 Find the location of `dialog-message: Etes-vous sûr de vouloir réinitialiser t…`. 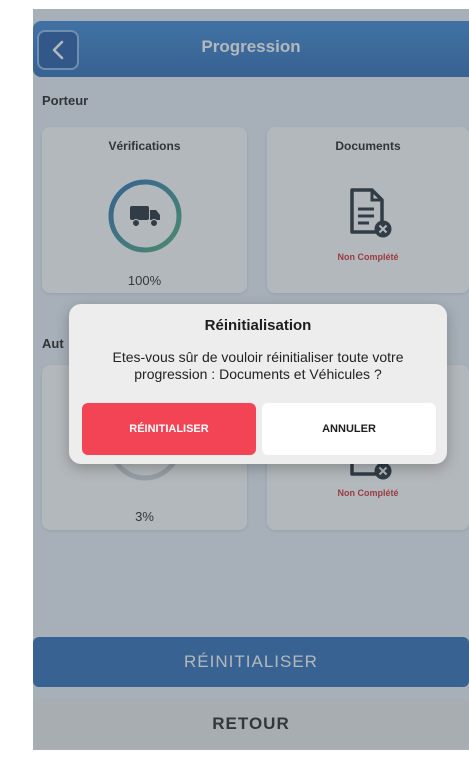

dialog-message: Etes-vous sûr de vouloir réinitialiser t… is located at coordinates (258, 365).